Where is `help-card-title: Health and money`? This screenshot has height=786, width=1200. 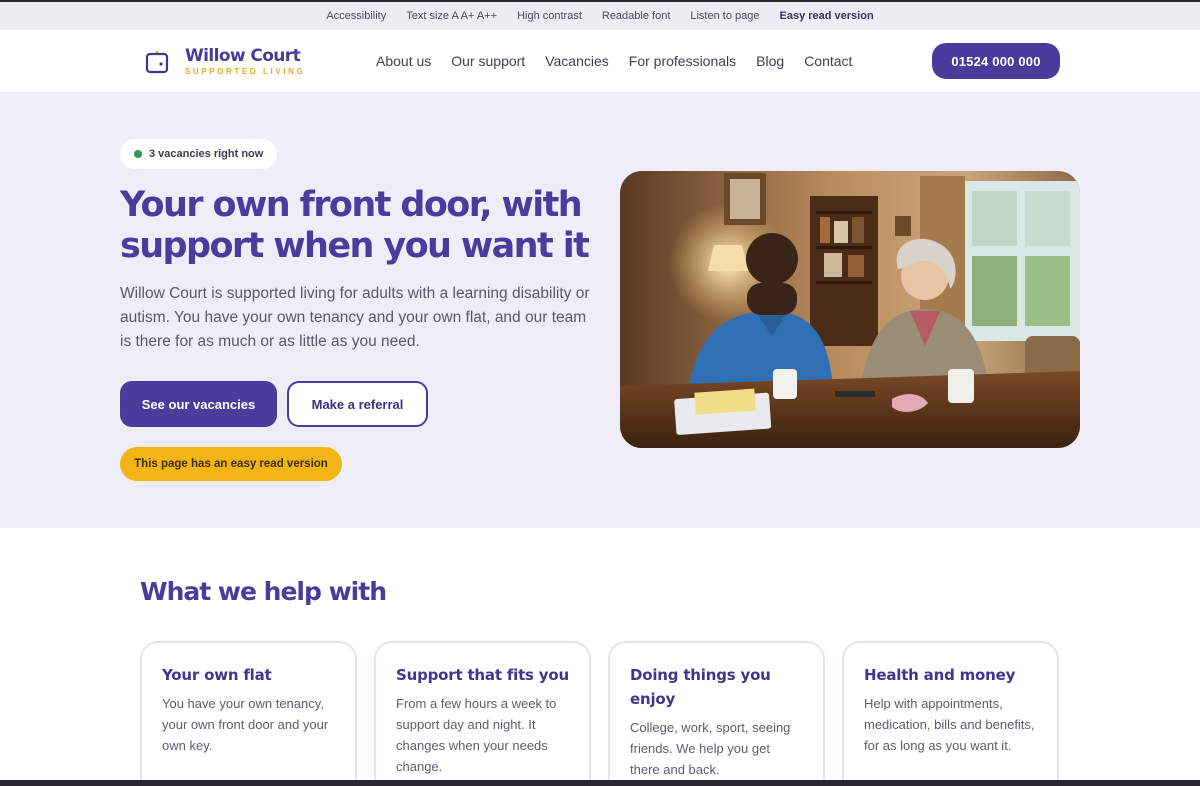
help-card-title: Health and money is located at coordinates (940, 675).